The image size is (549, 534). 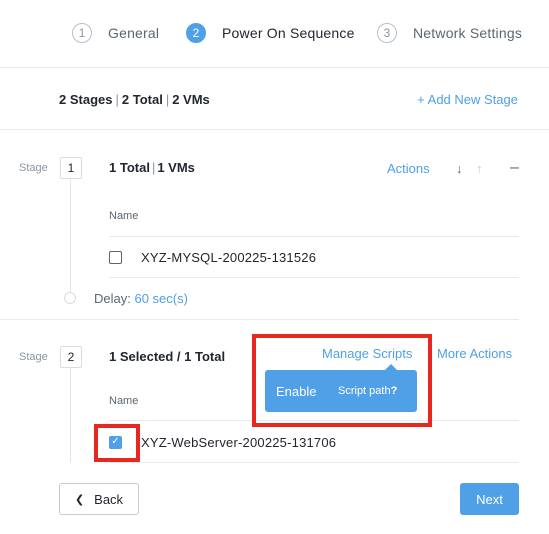 I want to click on stage-number-badge: 2, so click(x=71, y=357).